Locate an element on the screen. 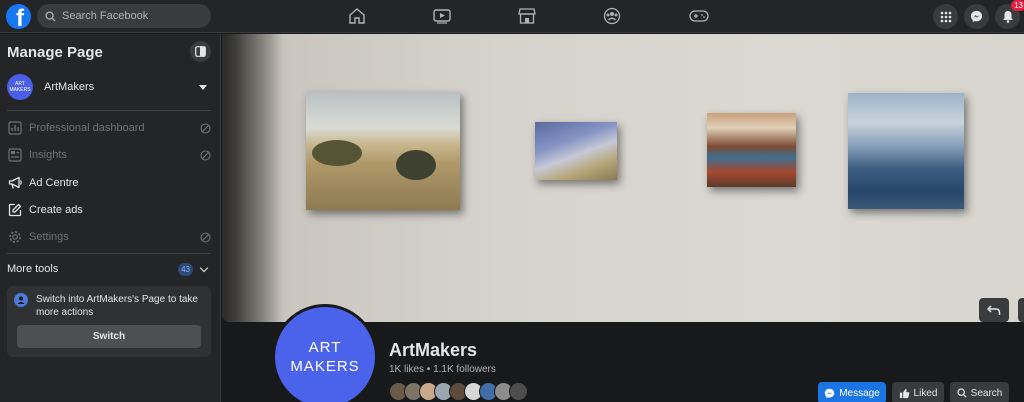 Image resolution: width=1024 pixels, height=402 pixels. watch-icon is located at coordinates (442, 16).